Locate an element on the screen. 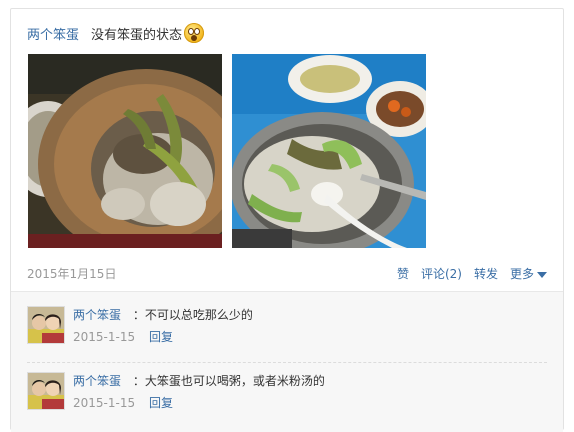  comment-line: 两个笨蛋 ：大笨蛋也可以喝粥，或者米粉汤的 is located at coordinates (199, 380).